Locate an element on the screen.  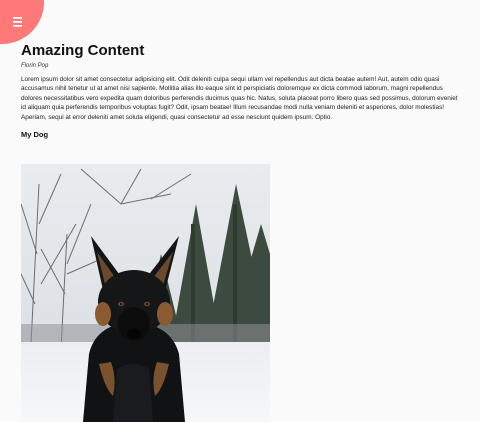
article-title: Amazing Content is located at coordinates (83, 50).